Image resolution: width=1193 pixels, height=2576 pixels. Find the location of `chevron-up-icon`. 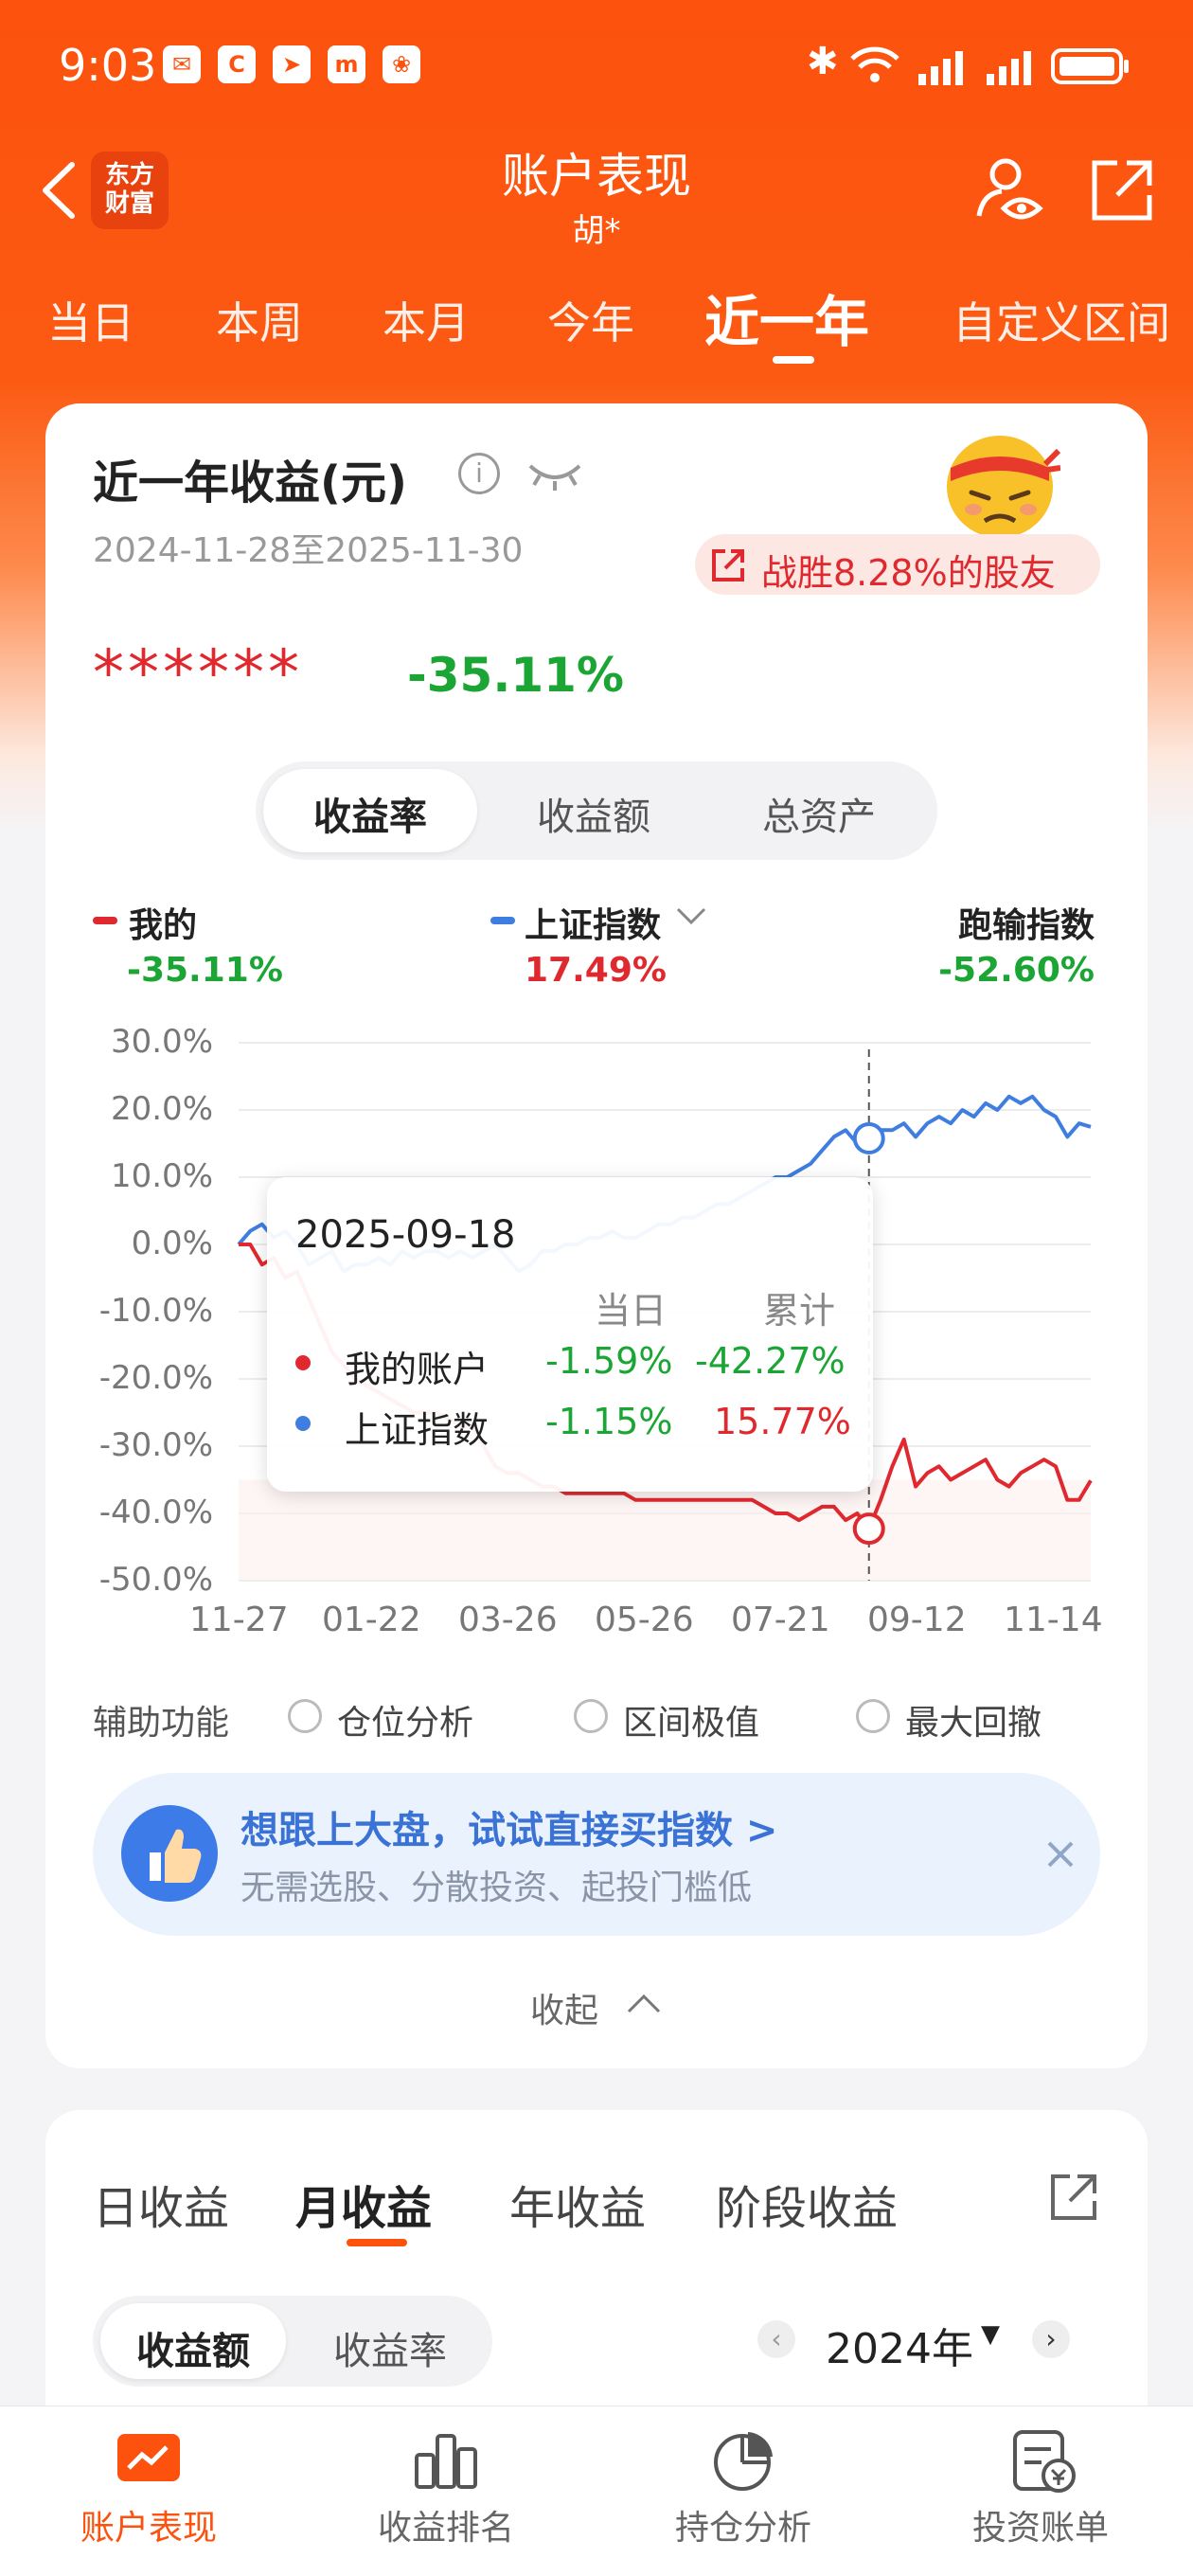

chevron-up-icon is located at coordinates (644, 2005).